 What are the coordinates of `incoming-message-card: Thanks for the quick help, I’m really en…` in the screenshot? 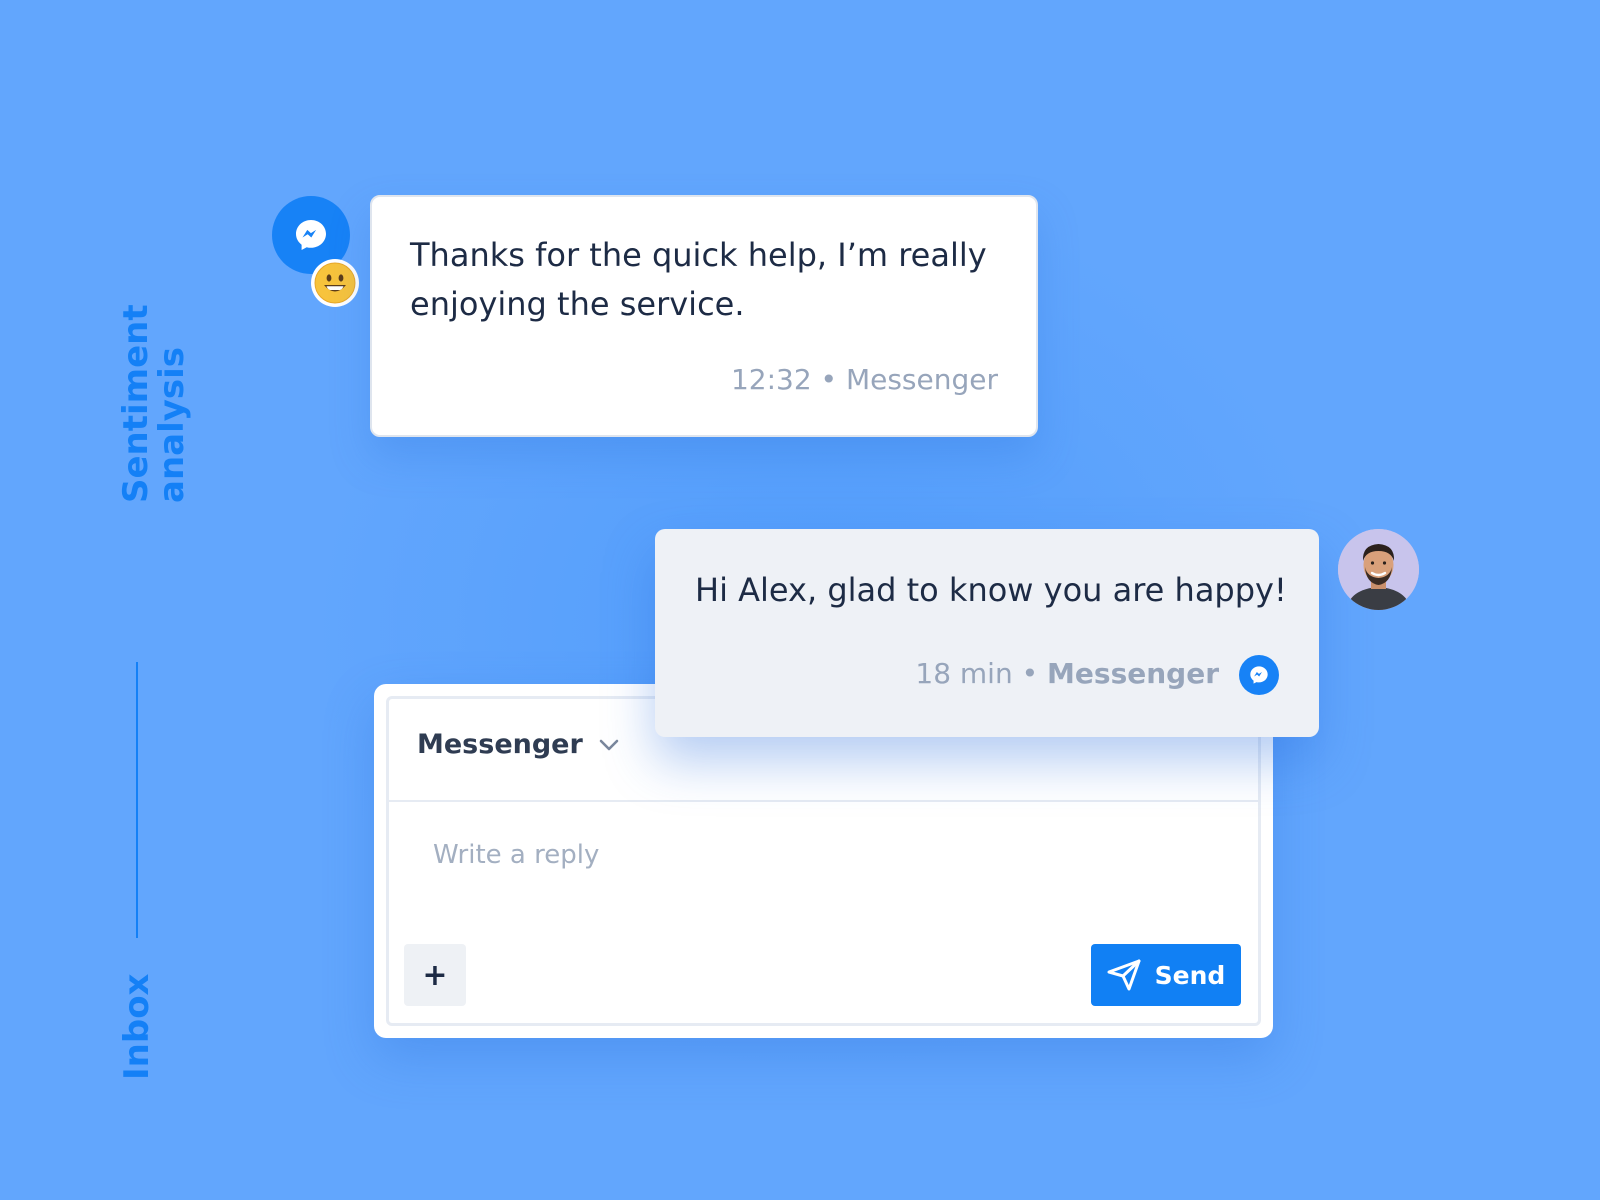 It's located at (704, 316).